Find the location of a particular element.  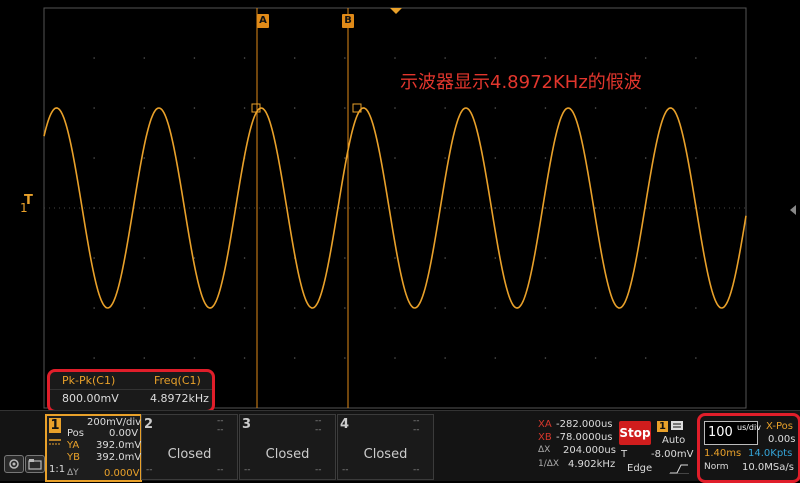

channel-3-panel: 3 -- -- Closed -- -- is located at coordinates (287, 447).